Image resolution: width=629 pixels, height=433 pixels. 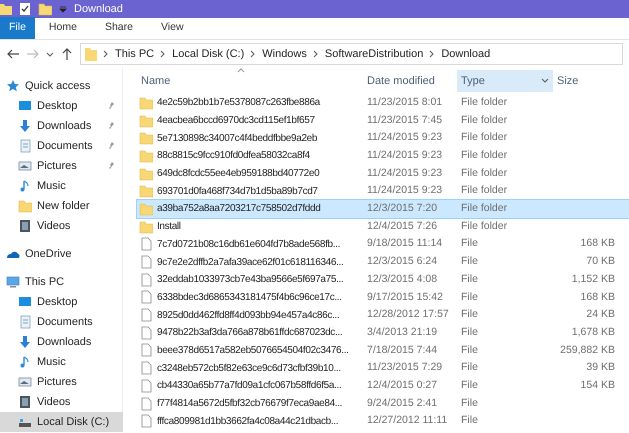 I want to click on address-bar: This PC Local Disk (C:) Windows SoftwareDistribution Download, so click(x=351, y=54).